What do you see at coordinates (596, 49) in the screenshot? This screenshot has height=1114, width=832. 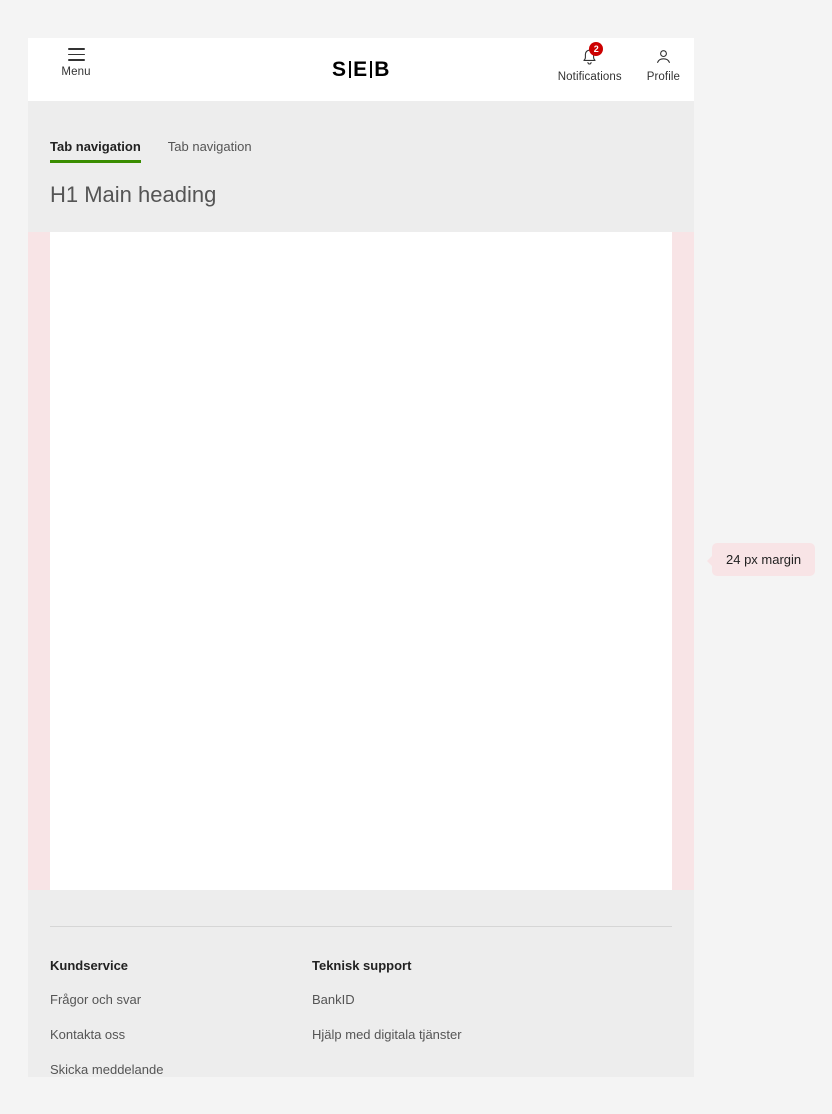 I see `notifications-badge: 2` at bounding box center [596, 49].